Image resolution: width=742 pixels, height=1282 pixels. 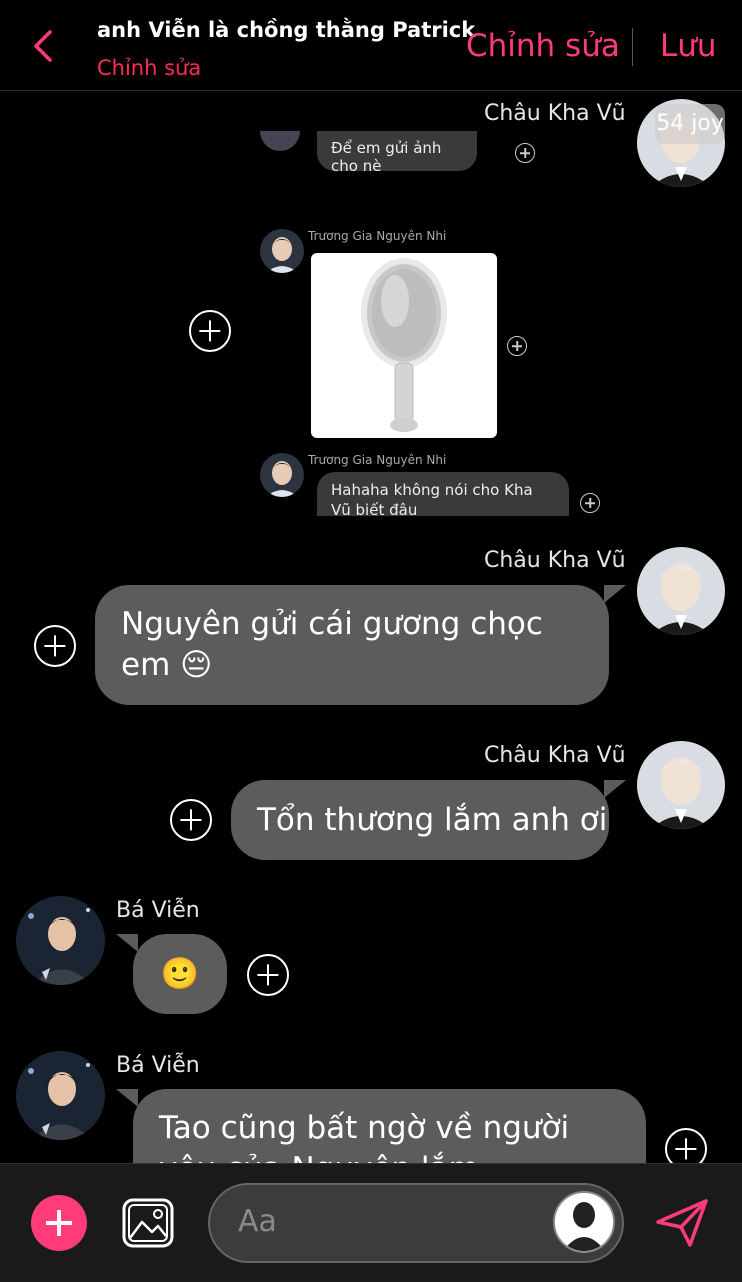 What do you see at coordinates (632, 47) in the screenshot?
I see `header-divider` at bounding box center [632, 47].